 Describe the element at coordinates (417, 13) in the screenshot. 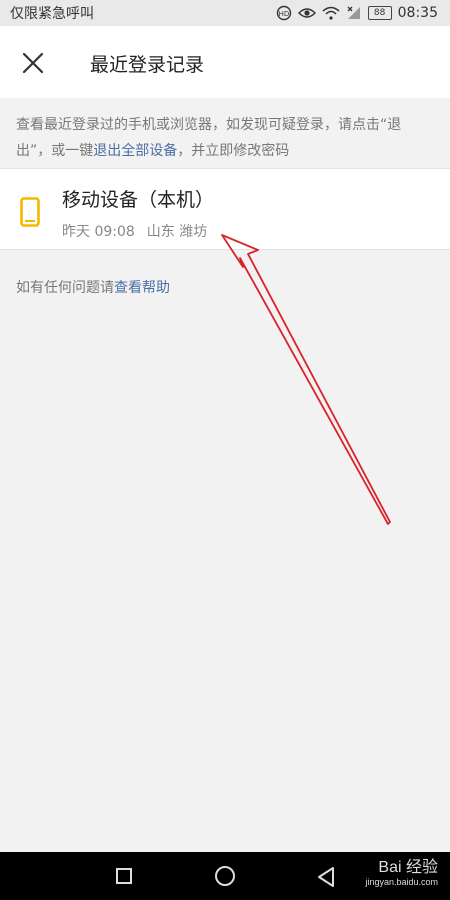

I see `clock: 08:35` at that location.